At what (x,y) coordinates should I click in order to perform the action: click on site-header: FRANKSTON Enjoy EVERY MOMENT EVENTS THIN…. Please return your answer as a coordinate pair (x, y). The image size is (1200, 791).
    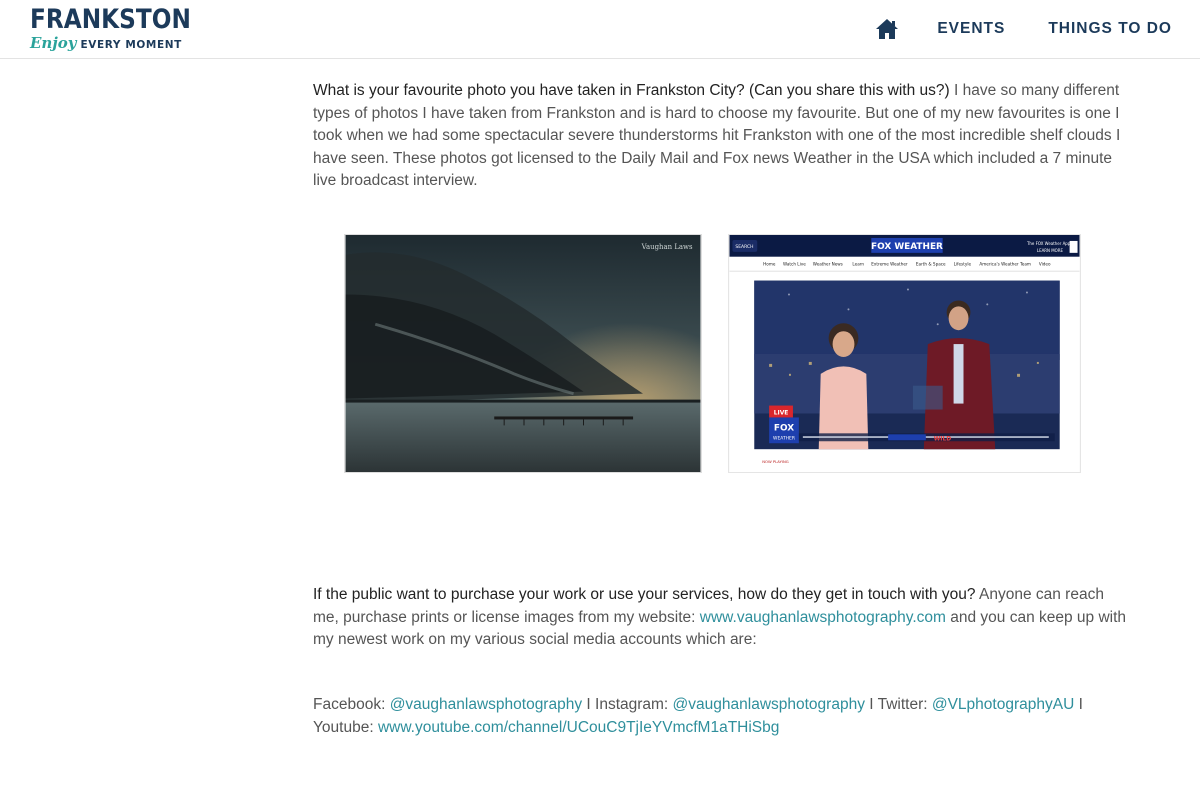
    Looking at the image, I should click on (600, 29).